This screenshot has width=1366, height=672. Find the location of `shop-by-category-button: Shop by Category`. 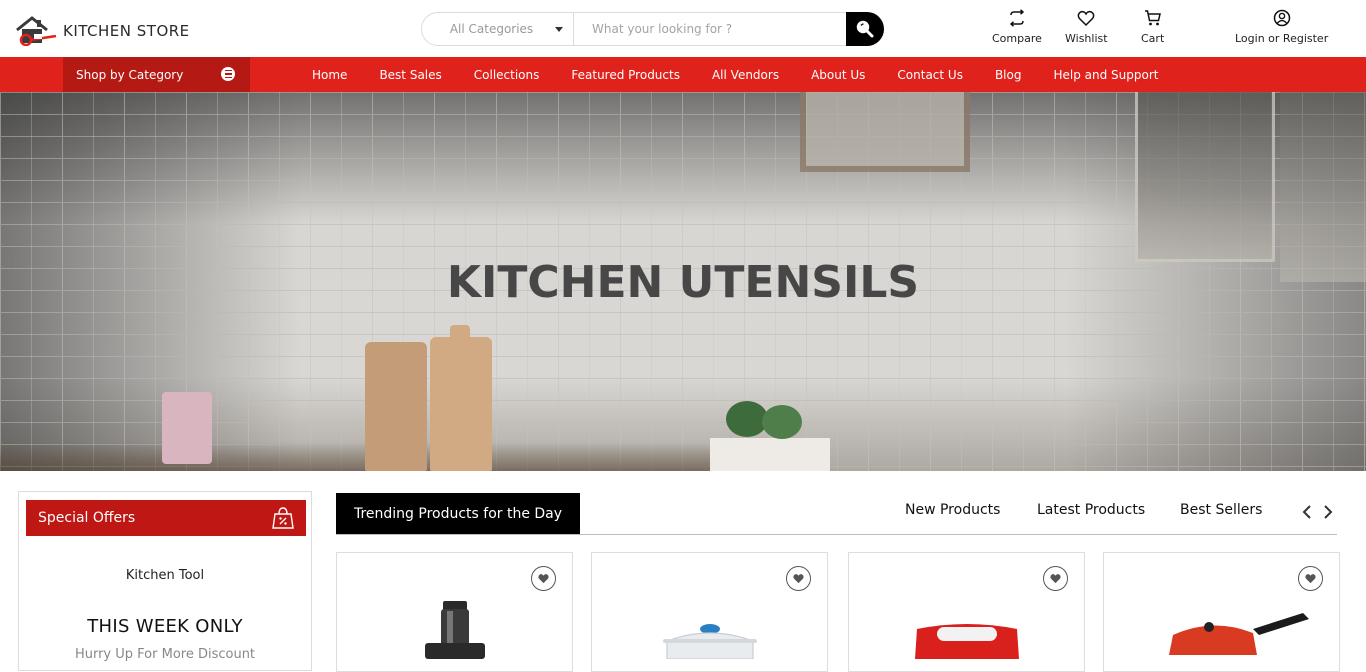

shop-by-category-button: Shop by Category is located at coordinates (156, 74).